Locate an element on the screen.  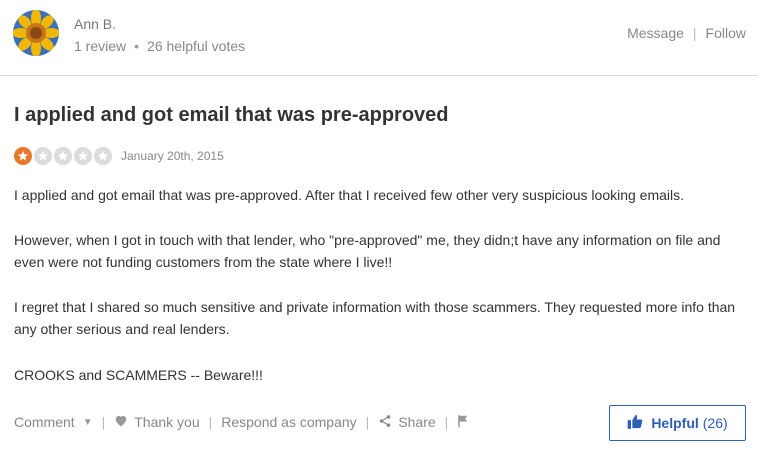
star-rating is located at coordinates (64, 156).